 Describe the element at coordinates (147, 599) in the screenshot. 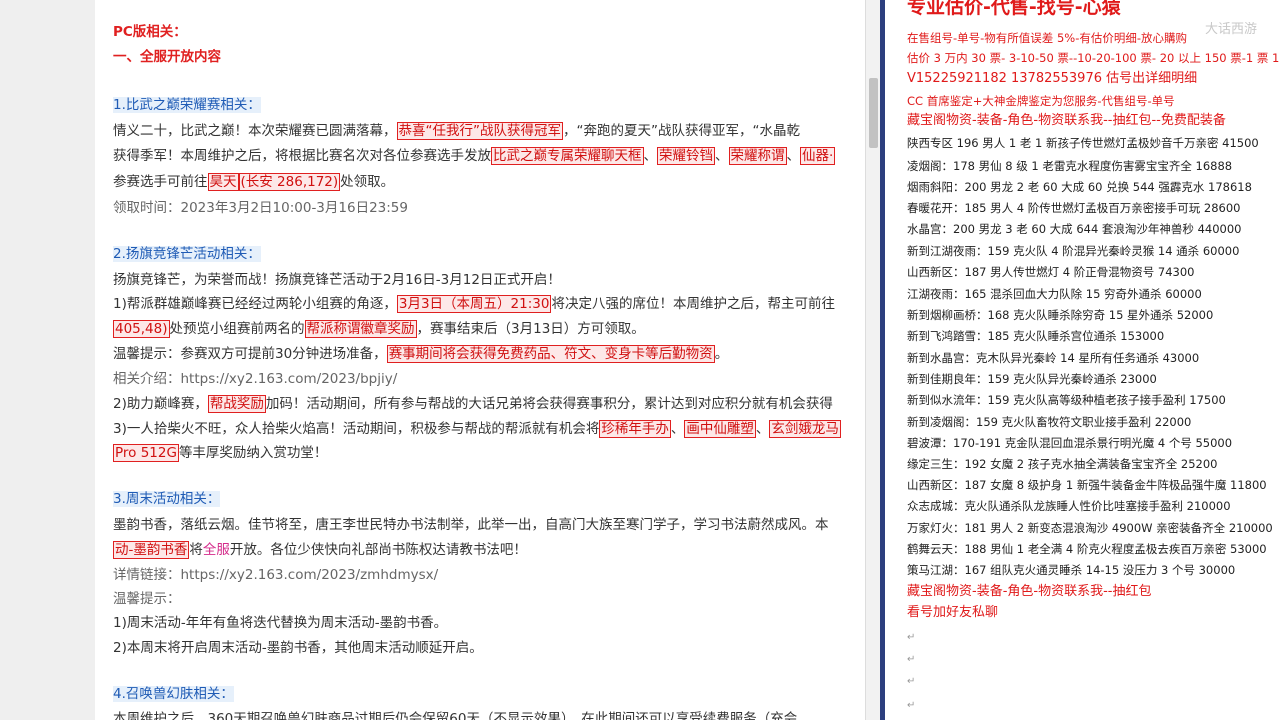

I see `section-3-line-4: 温馨提示：` at that location.